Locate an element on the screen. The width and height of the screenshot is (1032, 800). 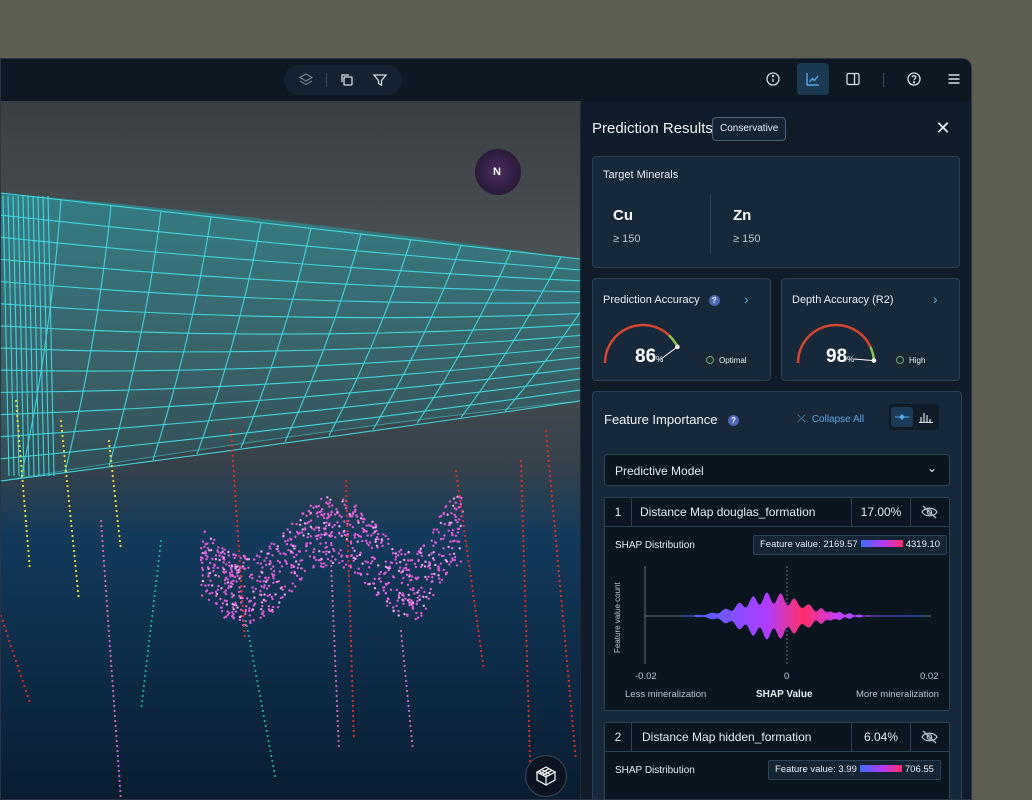
view-cube-button is located at coordinates (546, 776).